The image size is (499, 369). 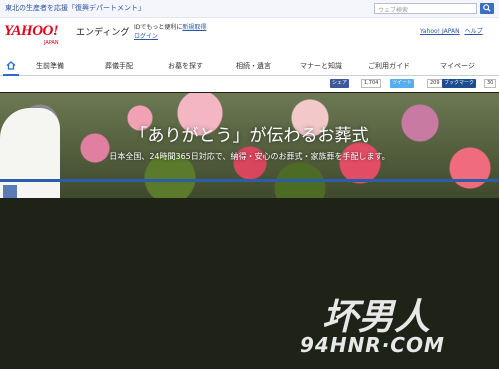 I want to click on search-button, so click(x=487, y=8).